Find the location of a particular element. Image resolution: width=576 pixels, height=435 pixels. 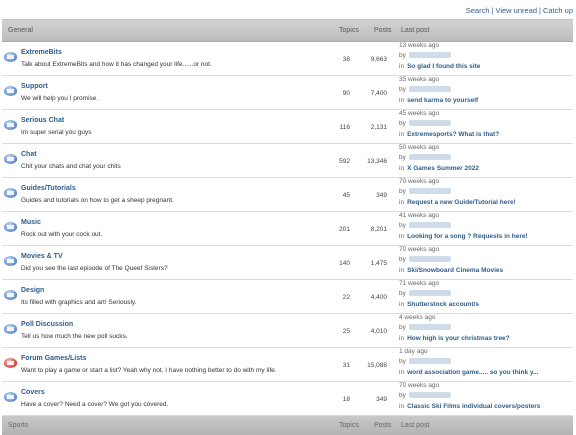

last-post-topic-link: So glad I found this site is located at coordinates (443, 66).